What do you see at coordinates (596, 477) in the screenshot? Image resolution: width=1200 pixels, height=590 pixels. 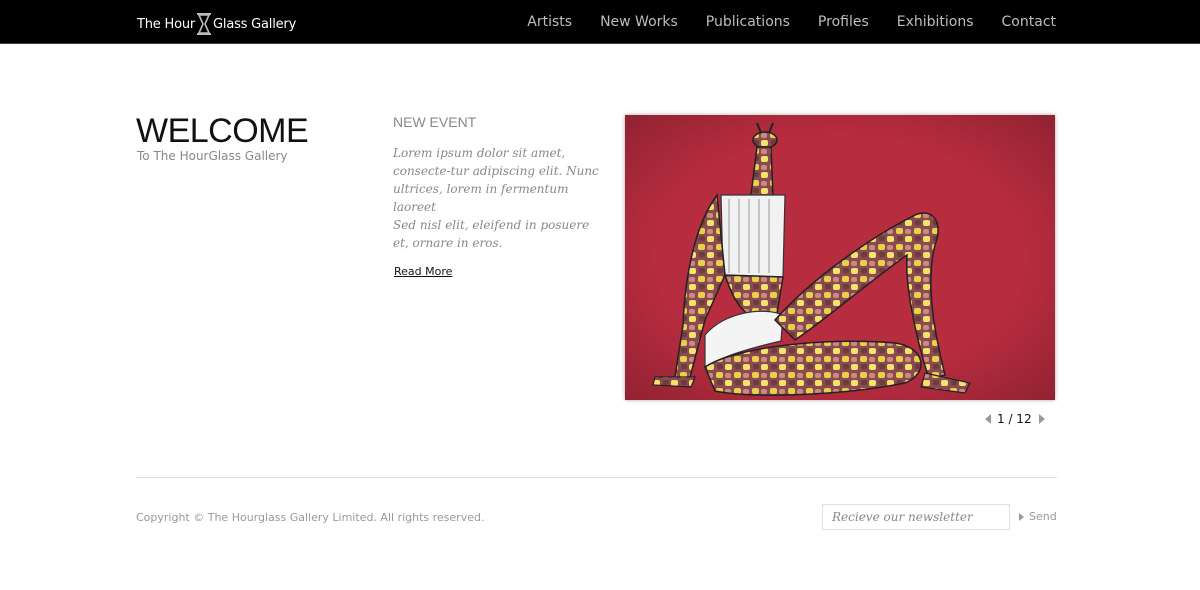 I see `footer-divider` at bounding box center [596, 477].